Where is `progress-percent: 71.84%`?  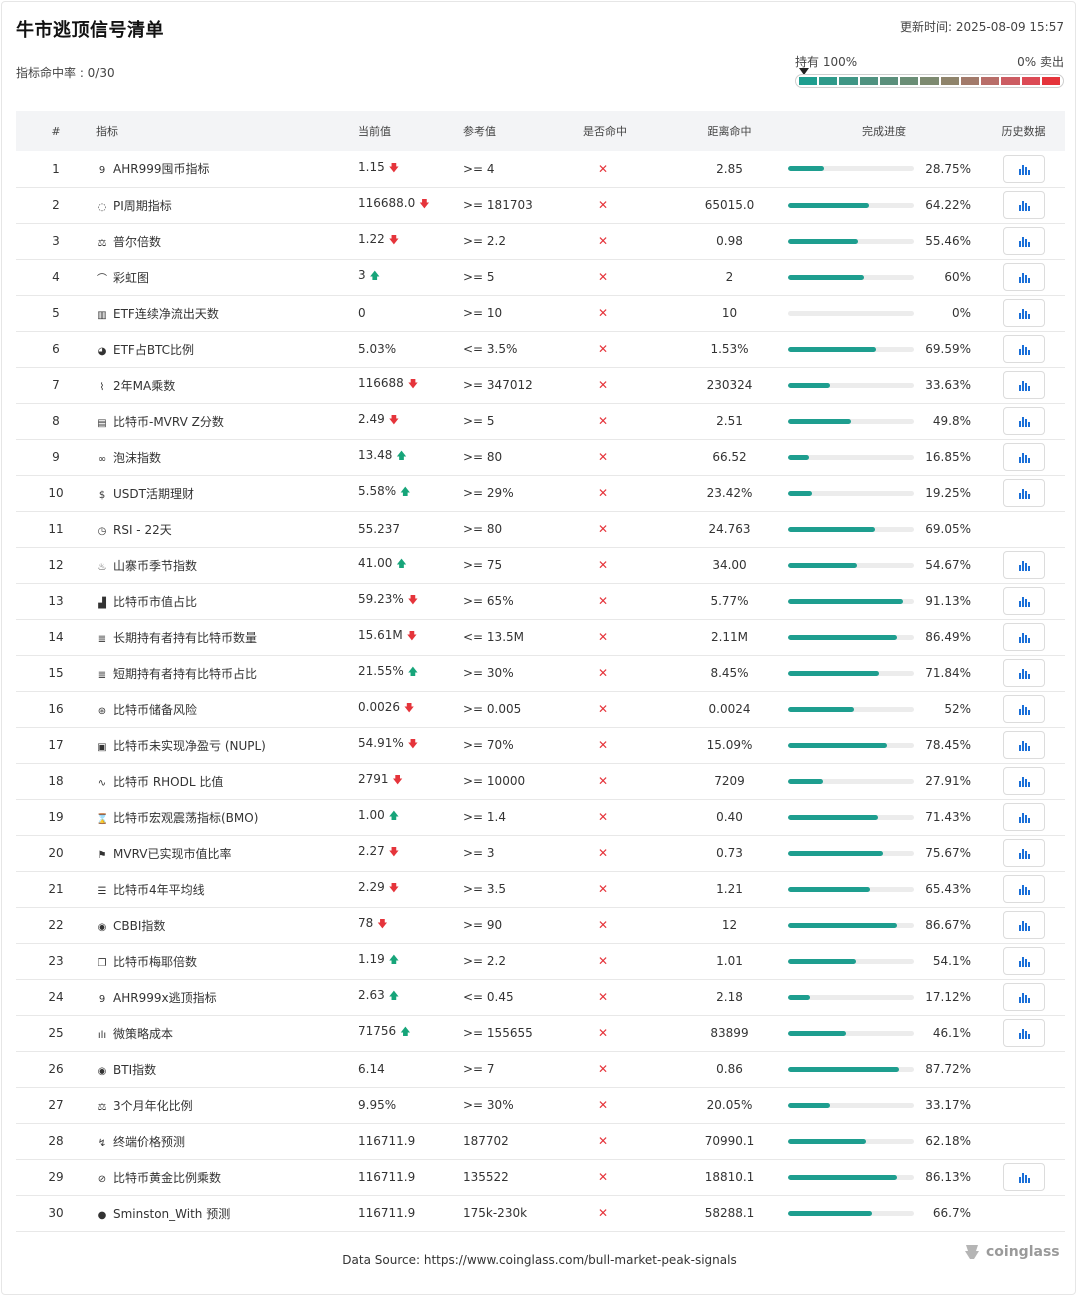 progress-percent: 71.84% is located at coordinates (948, 673).